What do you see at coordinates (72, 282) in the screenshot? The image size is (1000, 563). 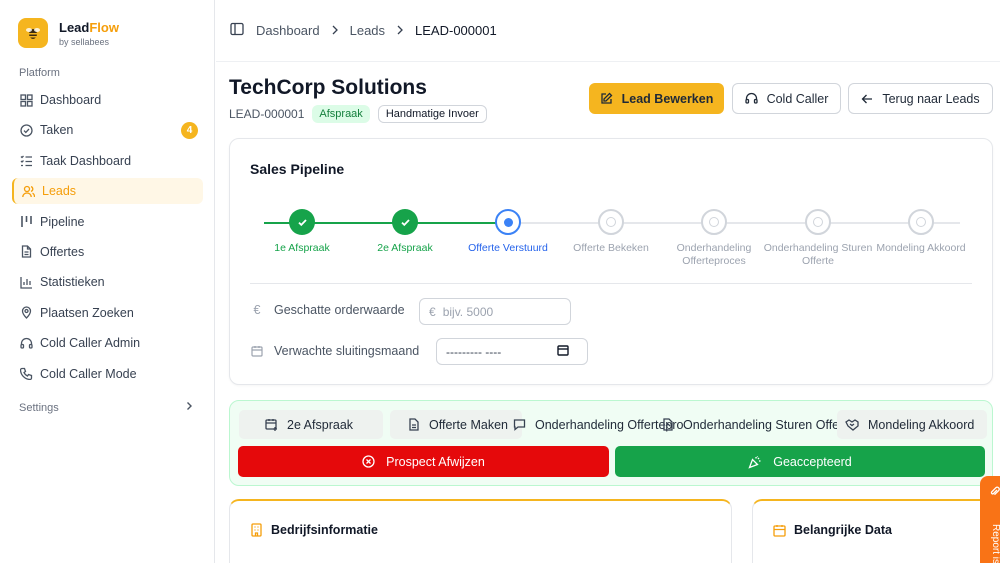 I see `sidebar-item-label: Statistieken` at bounding box center [72, 282].